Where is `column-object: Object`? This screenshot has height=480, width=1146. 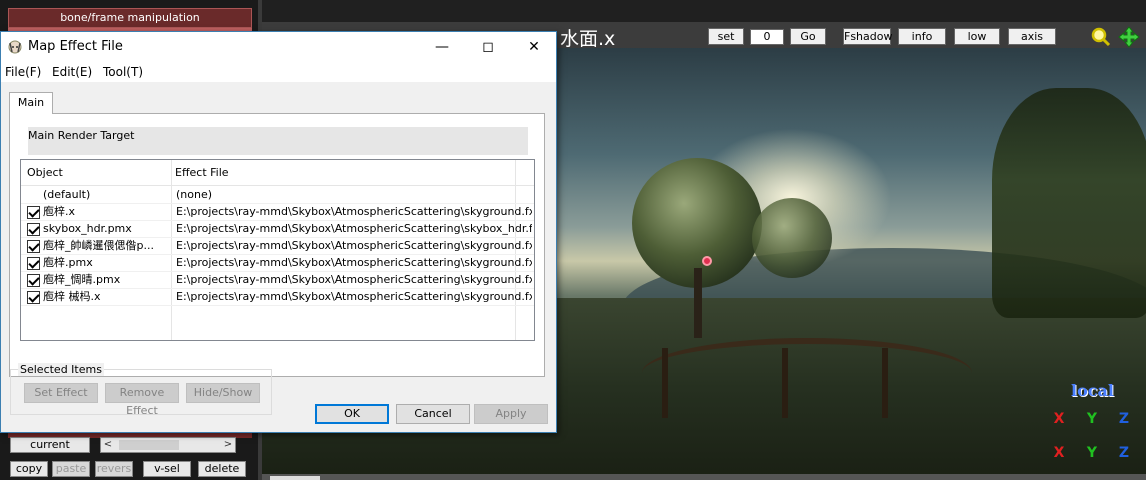 column-object: Object is located at coordinates (96, 173).